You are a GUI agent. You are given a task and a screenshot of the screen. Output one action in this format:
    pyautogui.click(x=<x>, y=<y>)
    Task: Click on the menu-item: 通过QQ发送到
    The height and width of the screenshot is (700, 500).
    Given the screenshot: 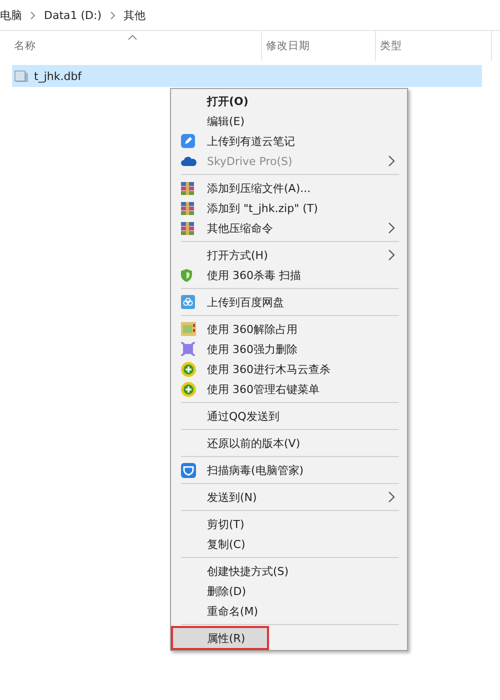 What is the action you would take?
    pyautogui.click(x=289, y=416)
    